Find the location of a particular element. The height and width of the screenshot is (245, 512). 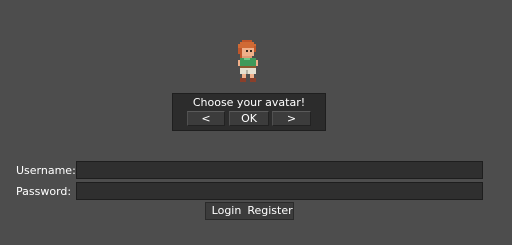

password-field is located at coordinates (279, 191).